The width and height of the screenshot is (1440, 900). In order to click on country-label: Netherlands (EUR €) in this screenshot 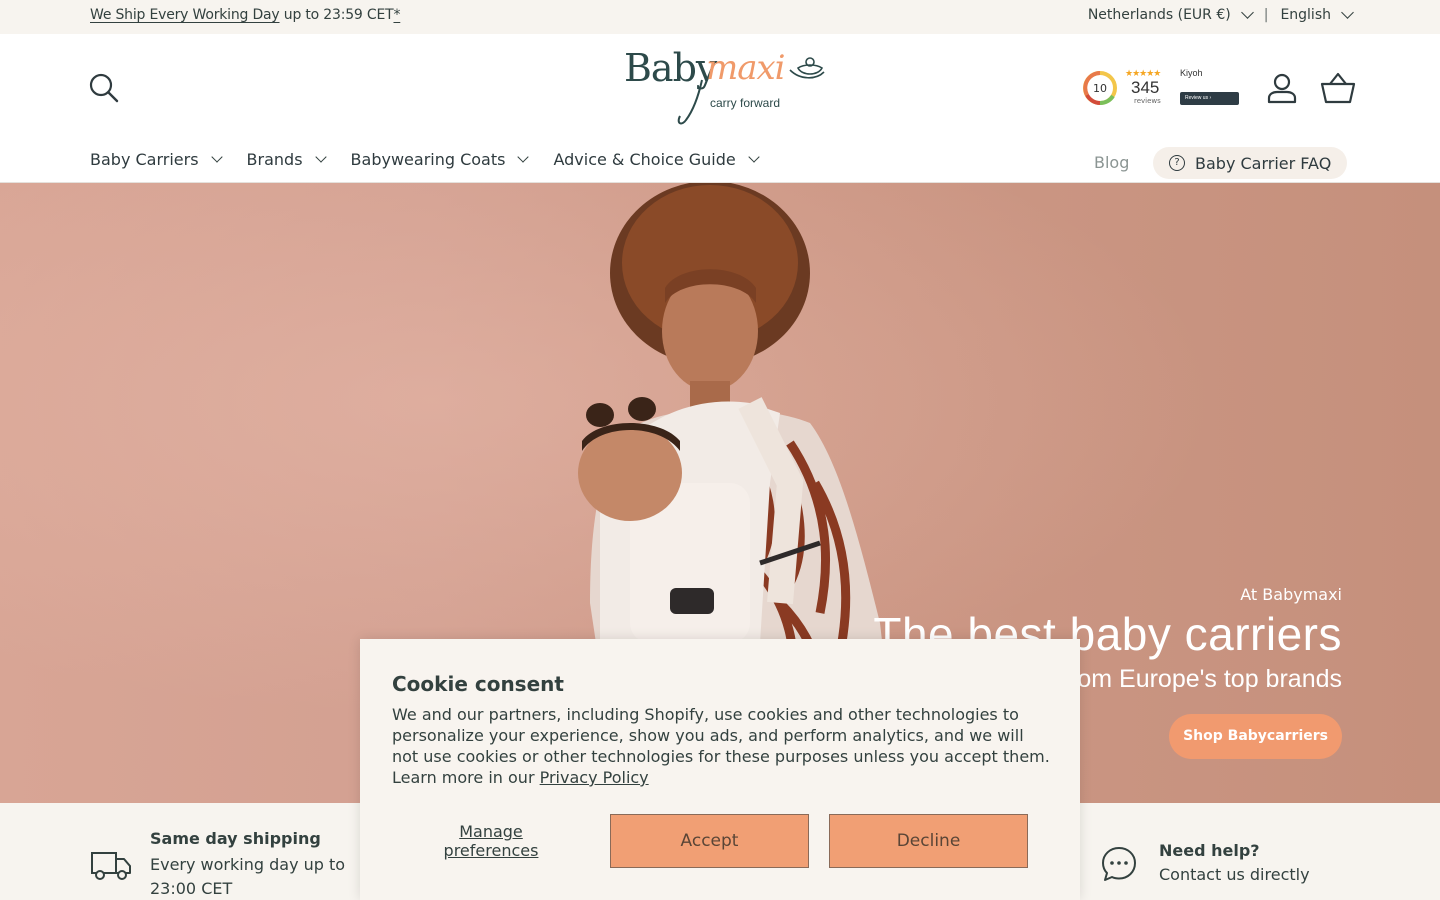, I will do `click(1159, 15)`.